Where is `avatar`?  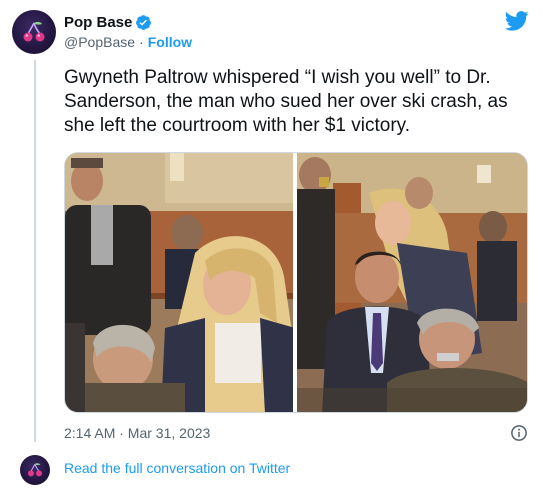
avatar is located at coordinates (34, 32).